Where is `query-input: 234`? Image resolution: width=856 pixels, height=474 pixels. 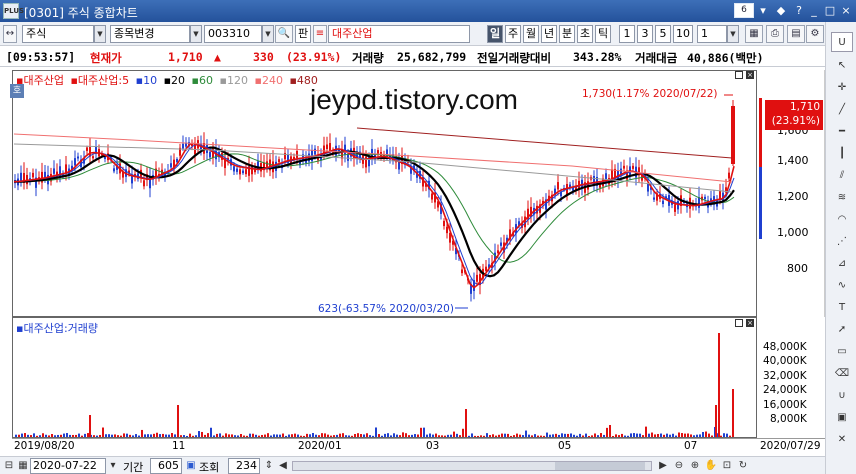
query-input: 234 is located at coordinates (244, 466).